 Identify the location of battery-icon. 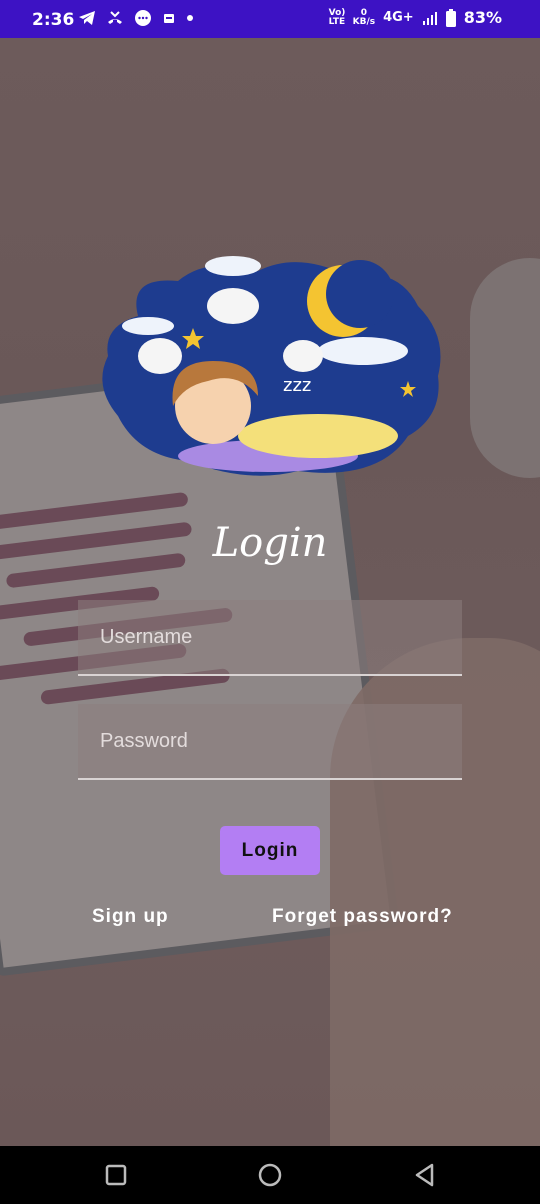
(450, 17).